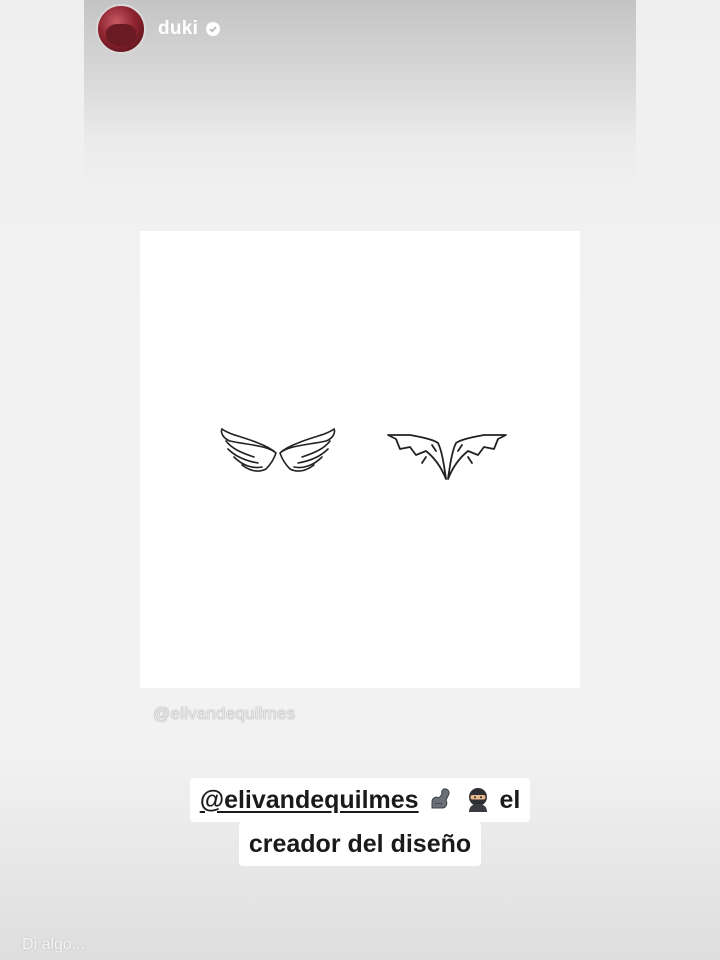 The image size is (720, 960). Describe the element at coordinates (510, 800) in the screenshot. I see `caption-tail: el` at that location.